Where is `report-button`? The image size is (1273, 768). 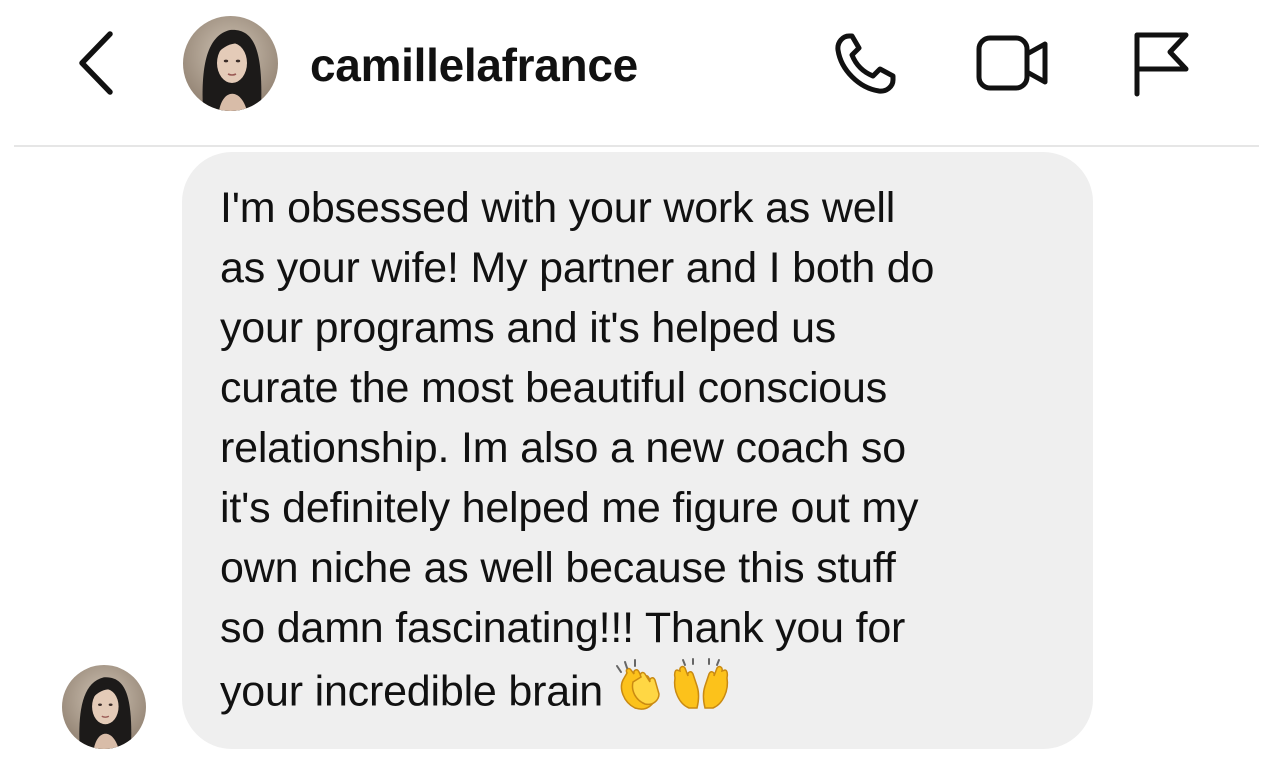
report-button is located at coordinates (1159, 63).